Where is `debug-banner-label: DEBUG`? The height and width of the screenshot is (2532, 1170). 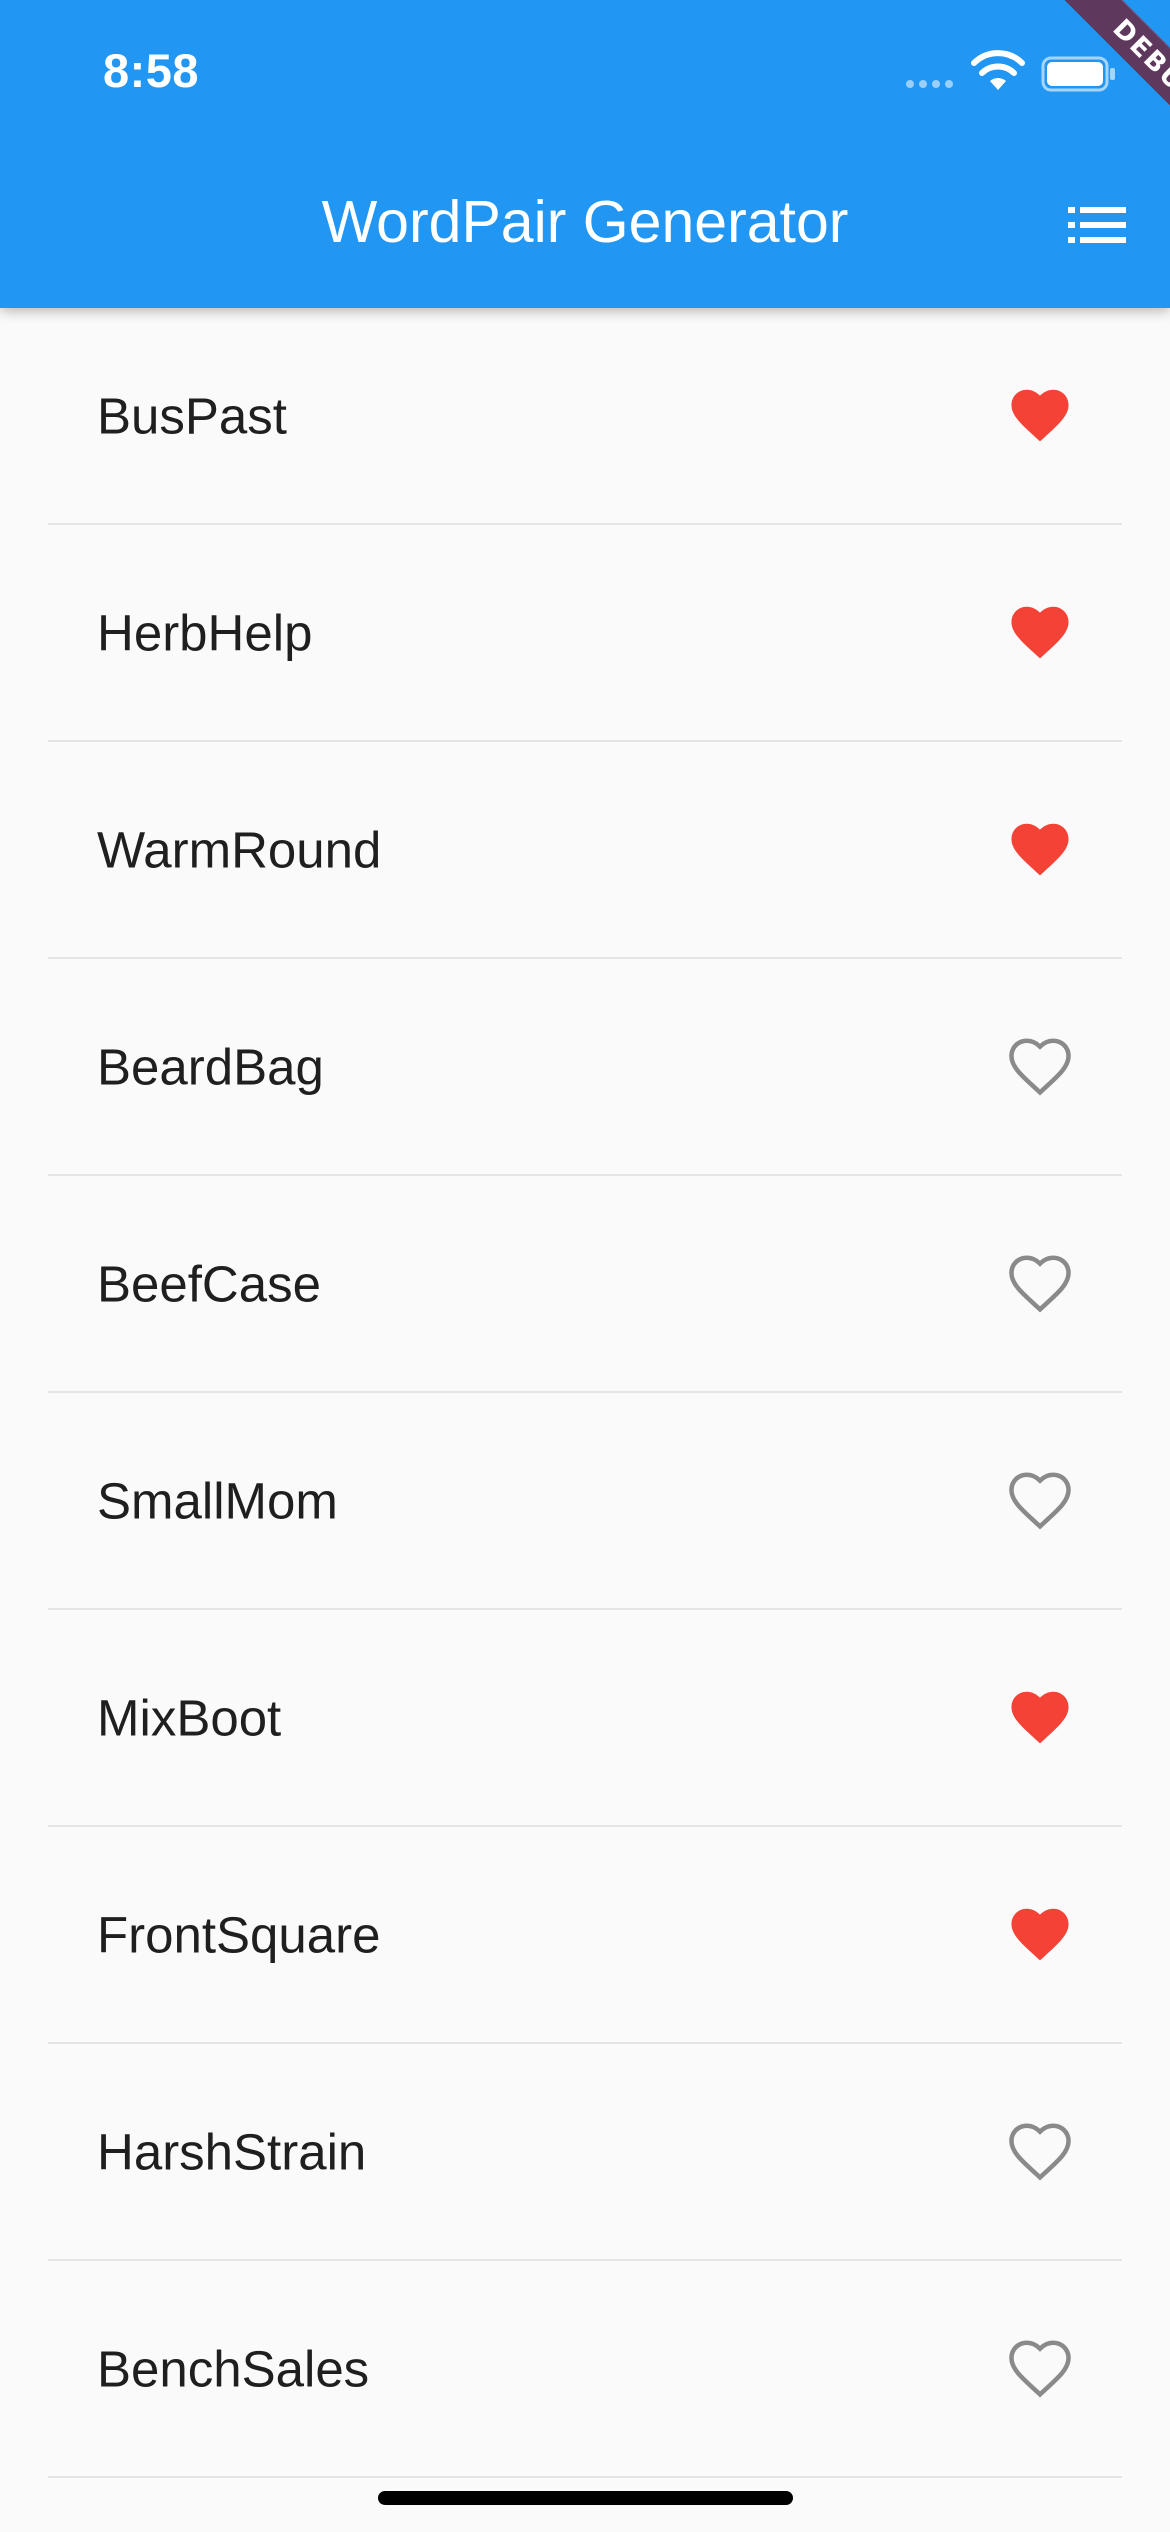
debug-banner-label: DEBUG is located at coordinates (1103, 92).